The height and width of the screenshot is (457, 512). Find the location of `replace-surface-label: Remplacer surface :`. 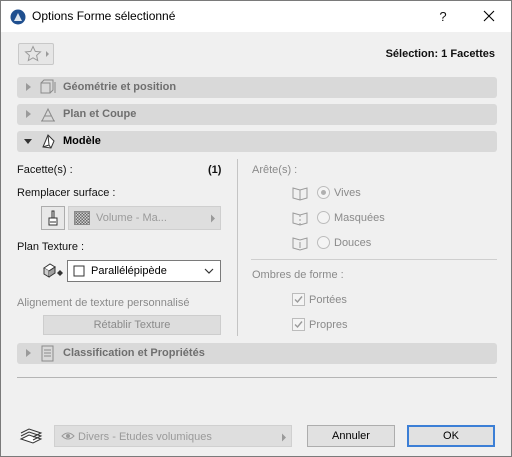

replace-surface-label: Remplacer surface : is located at coordinates (66, 193).